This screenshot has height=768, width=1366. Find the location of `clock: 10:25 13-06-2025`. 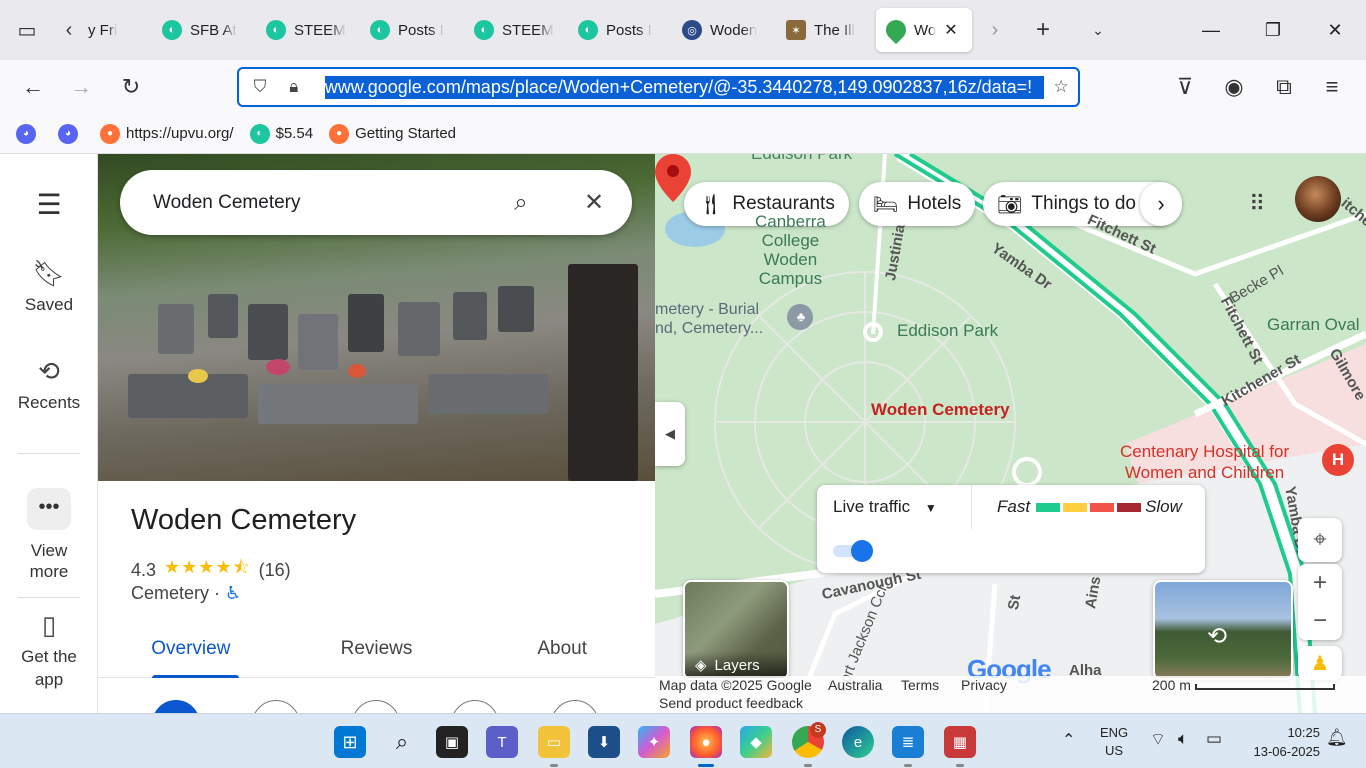

clock: 10:25 13-06-2025 is located at coordinates (1280, 742).